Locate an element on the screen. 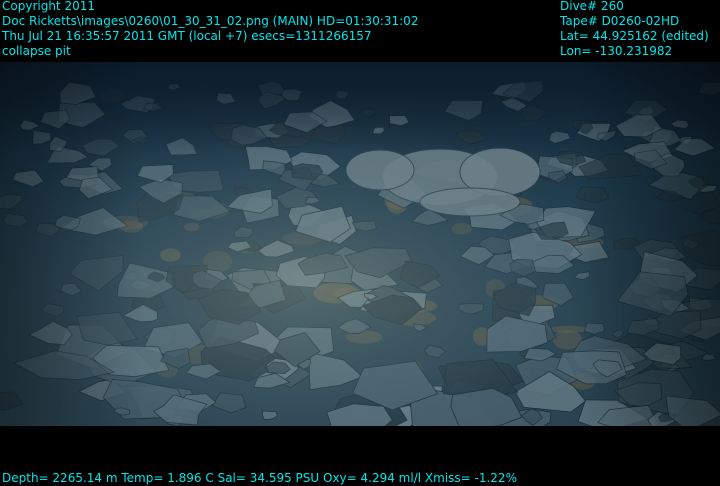 This screenshot has height=486, width=720. tape-number-text: Tape# D0260-02HD is located at coordinates (620, 21).